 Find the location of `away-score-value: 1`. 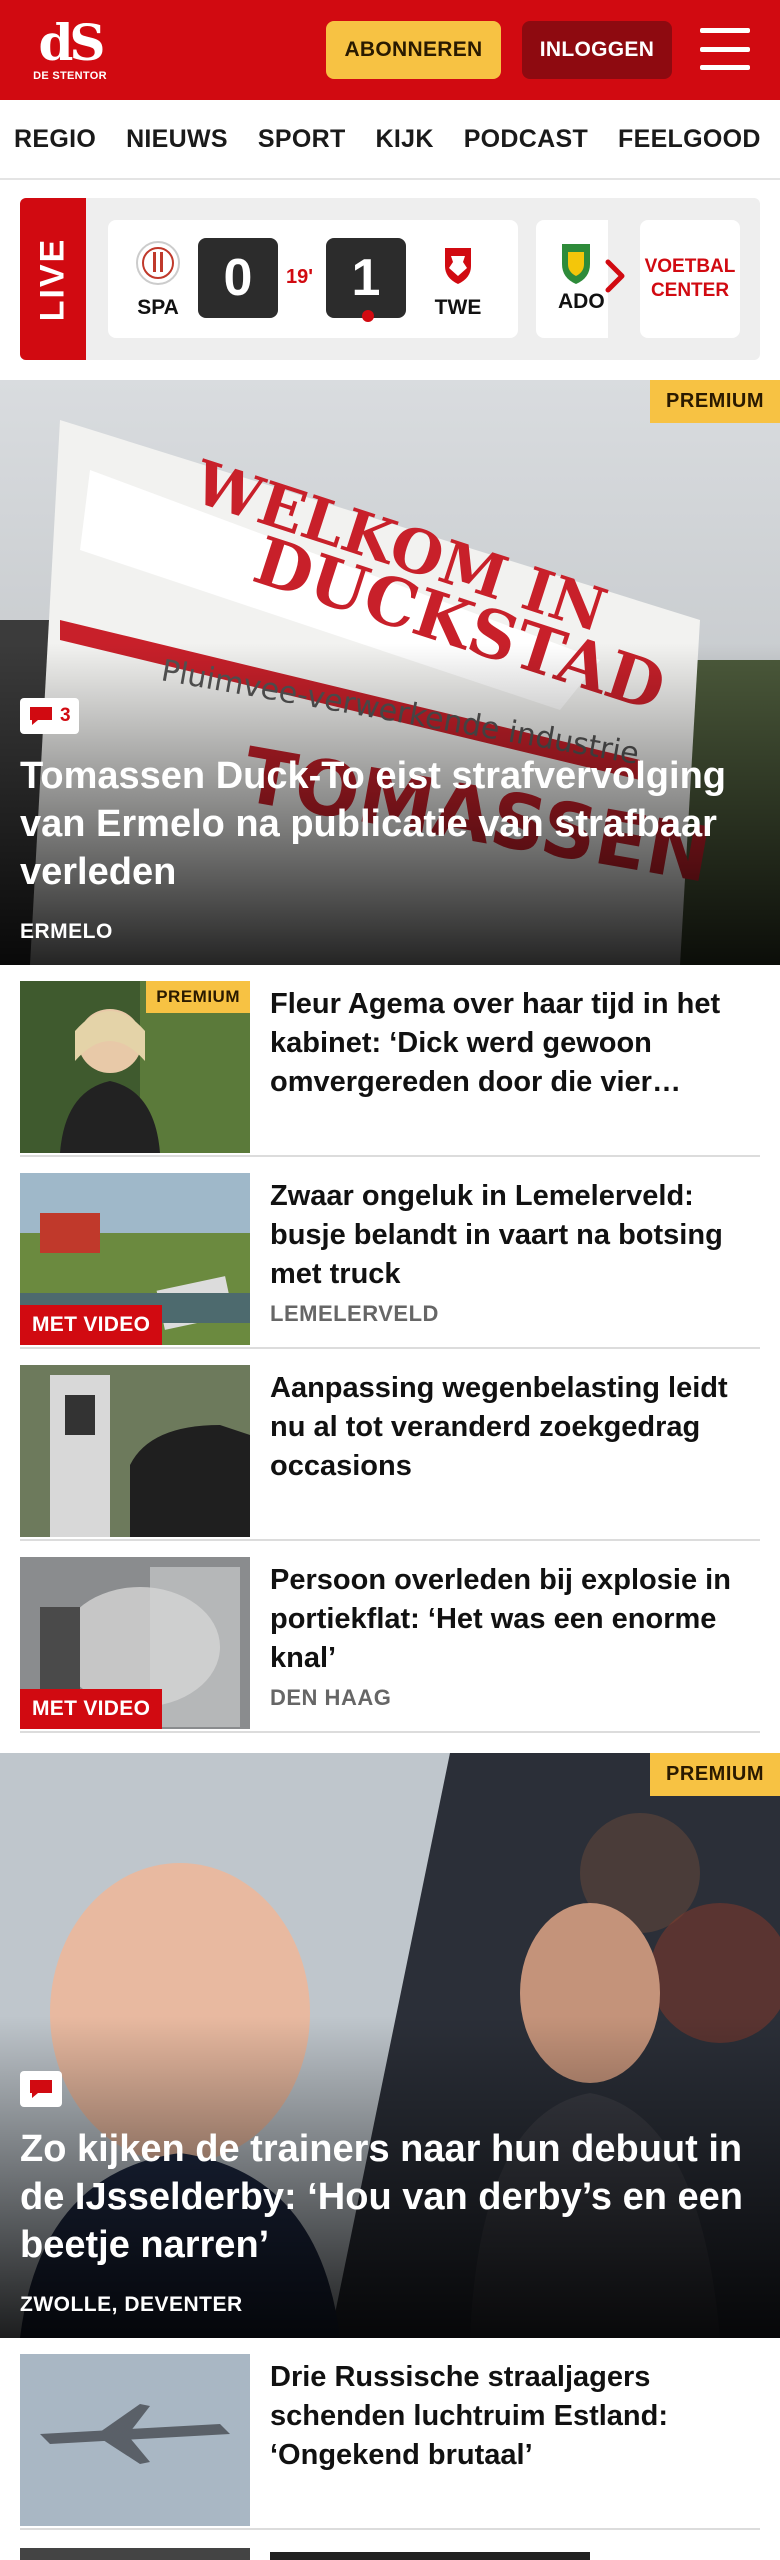

away-score-value: 1 is located at coordinates (366, 278).